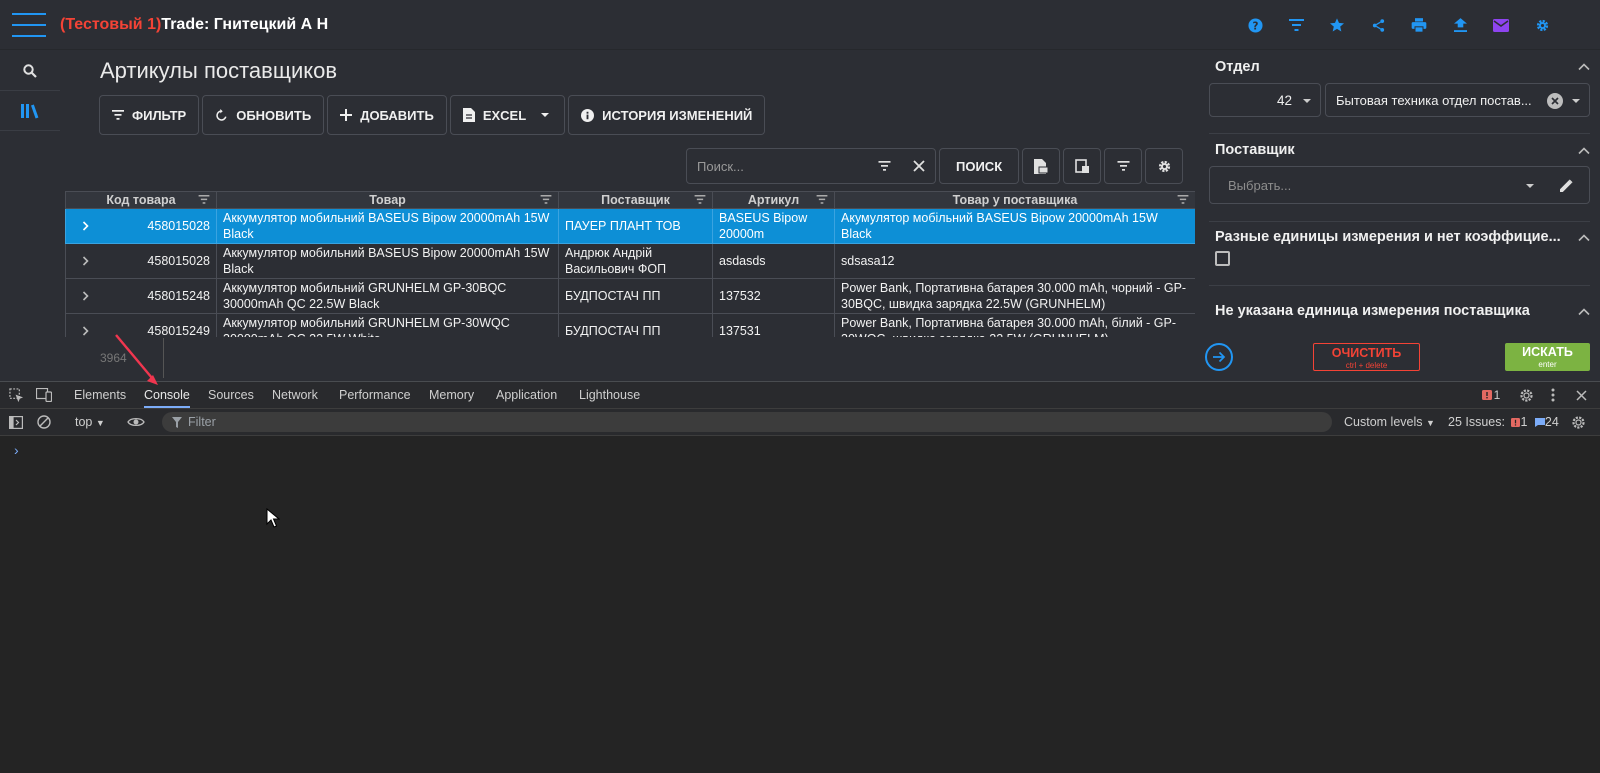  What do you see at coordinates (44, 395) in the screenshot?
I see `device-toolbar-icon` at bounding box center [44, 395].